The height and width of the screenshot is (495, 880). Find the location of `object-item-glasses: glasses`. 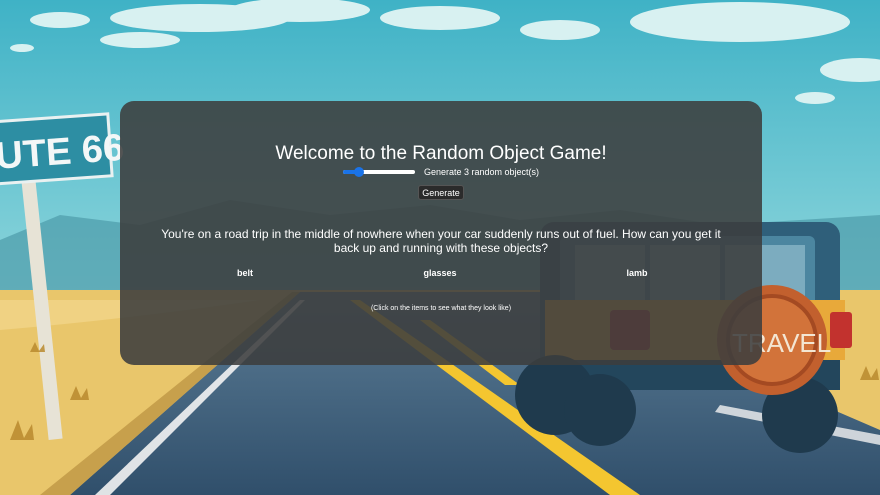

object-item-glasses: glasses is located at coordinates (439, 273).